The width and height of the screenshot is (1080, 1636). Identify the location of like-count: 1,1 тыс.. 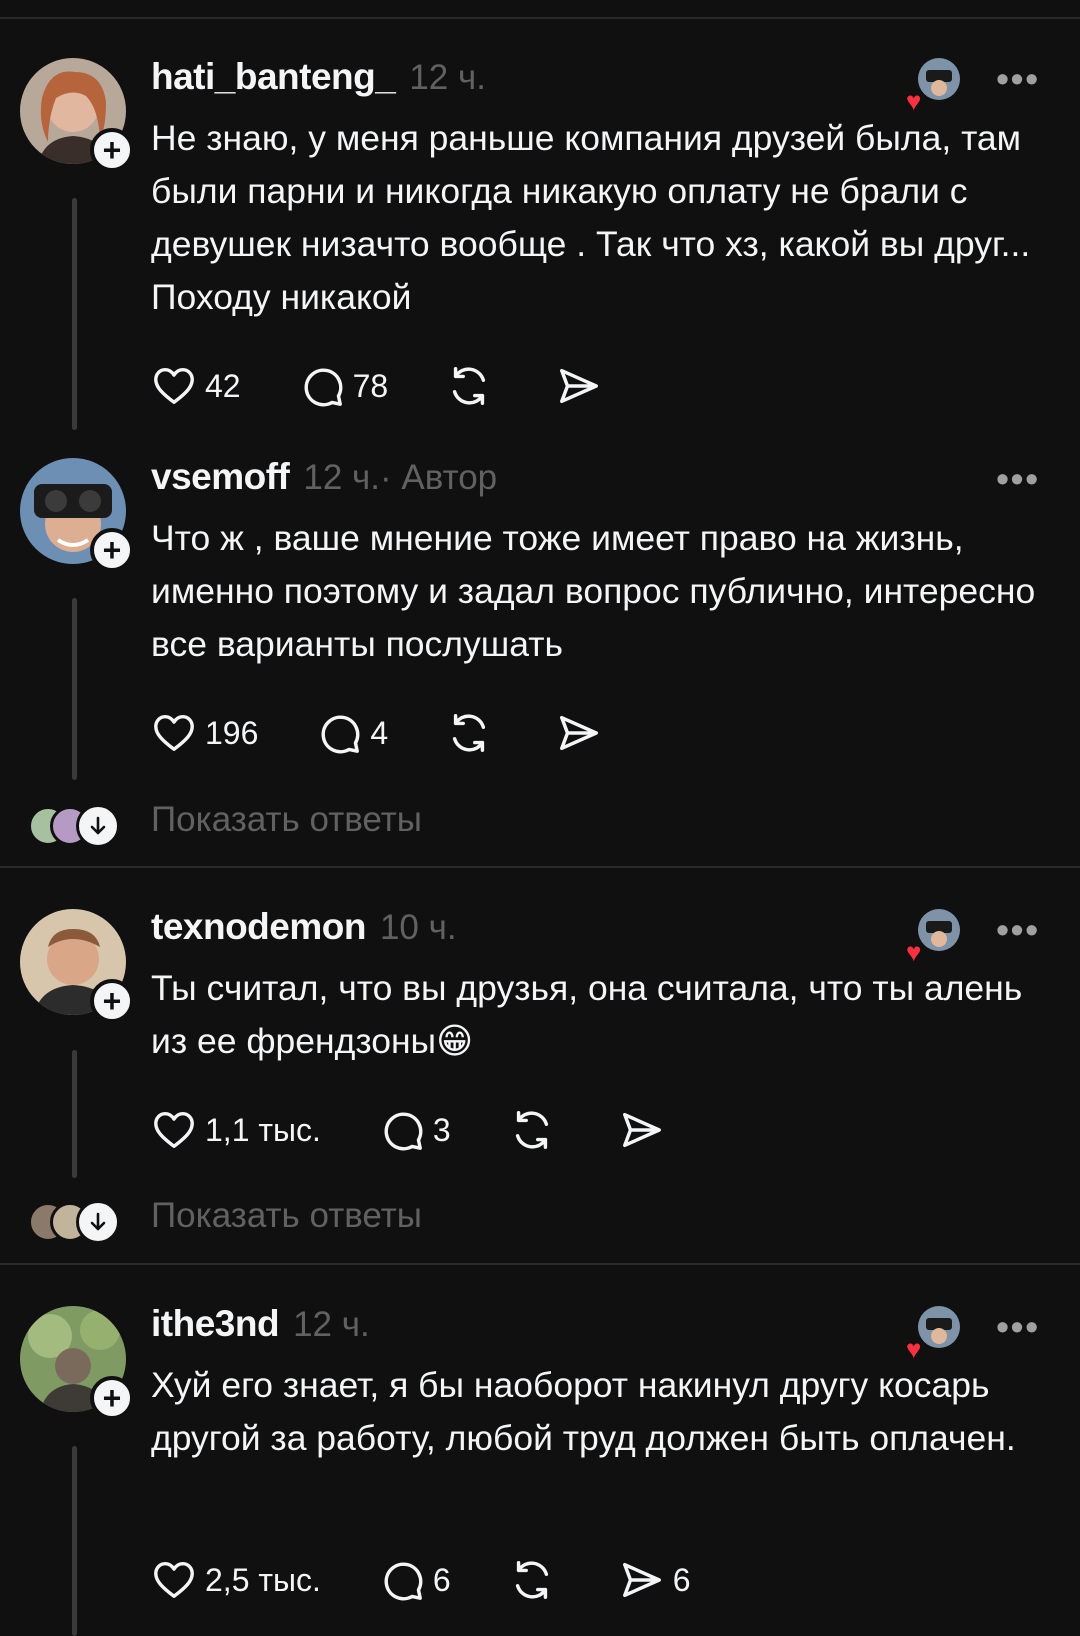
(263, 1129).